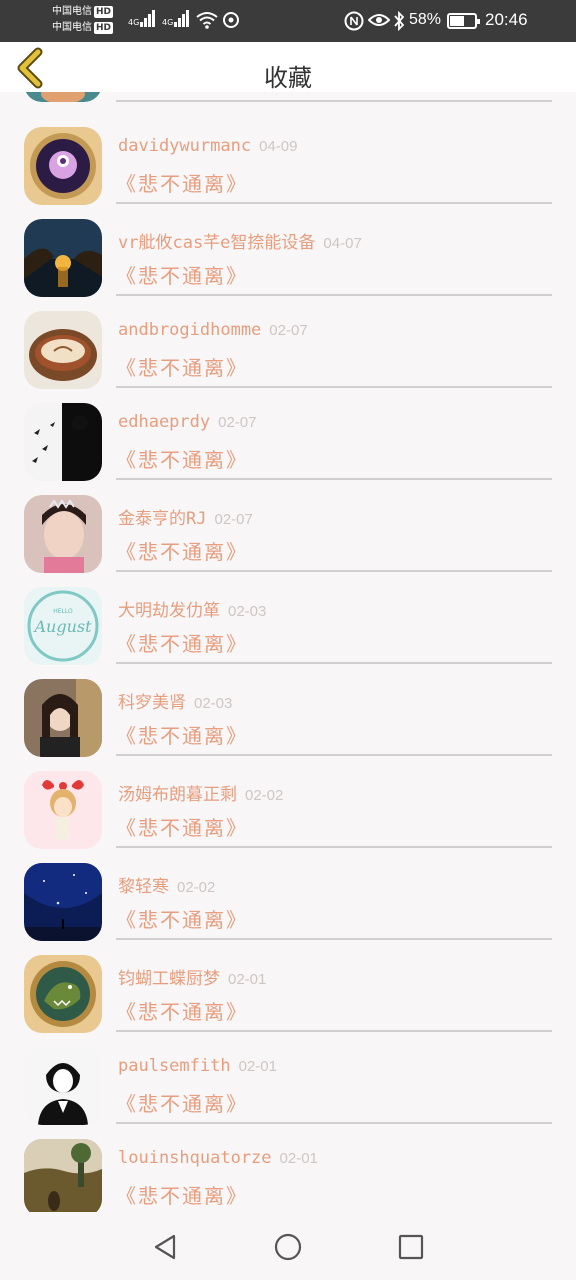 This screenshot has height=1280, width=576. What do you see at coordinates (411, 1247) in the screenshot?
I see `square-recents-icon` at bounding box center [411, 1247].